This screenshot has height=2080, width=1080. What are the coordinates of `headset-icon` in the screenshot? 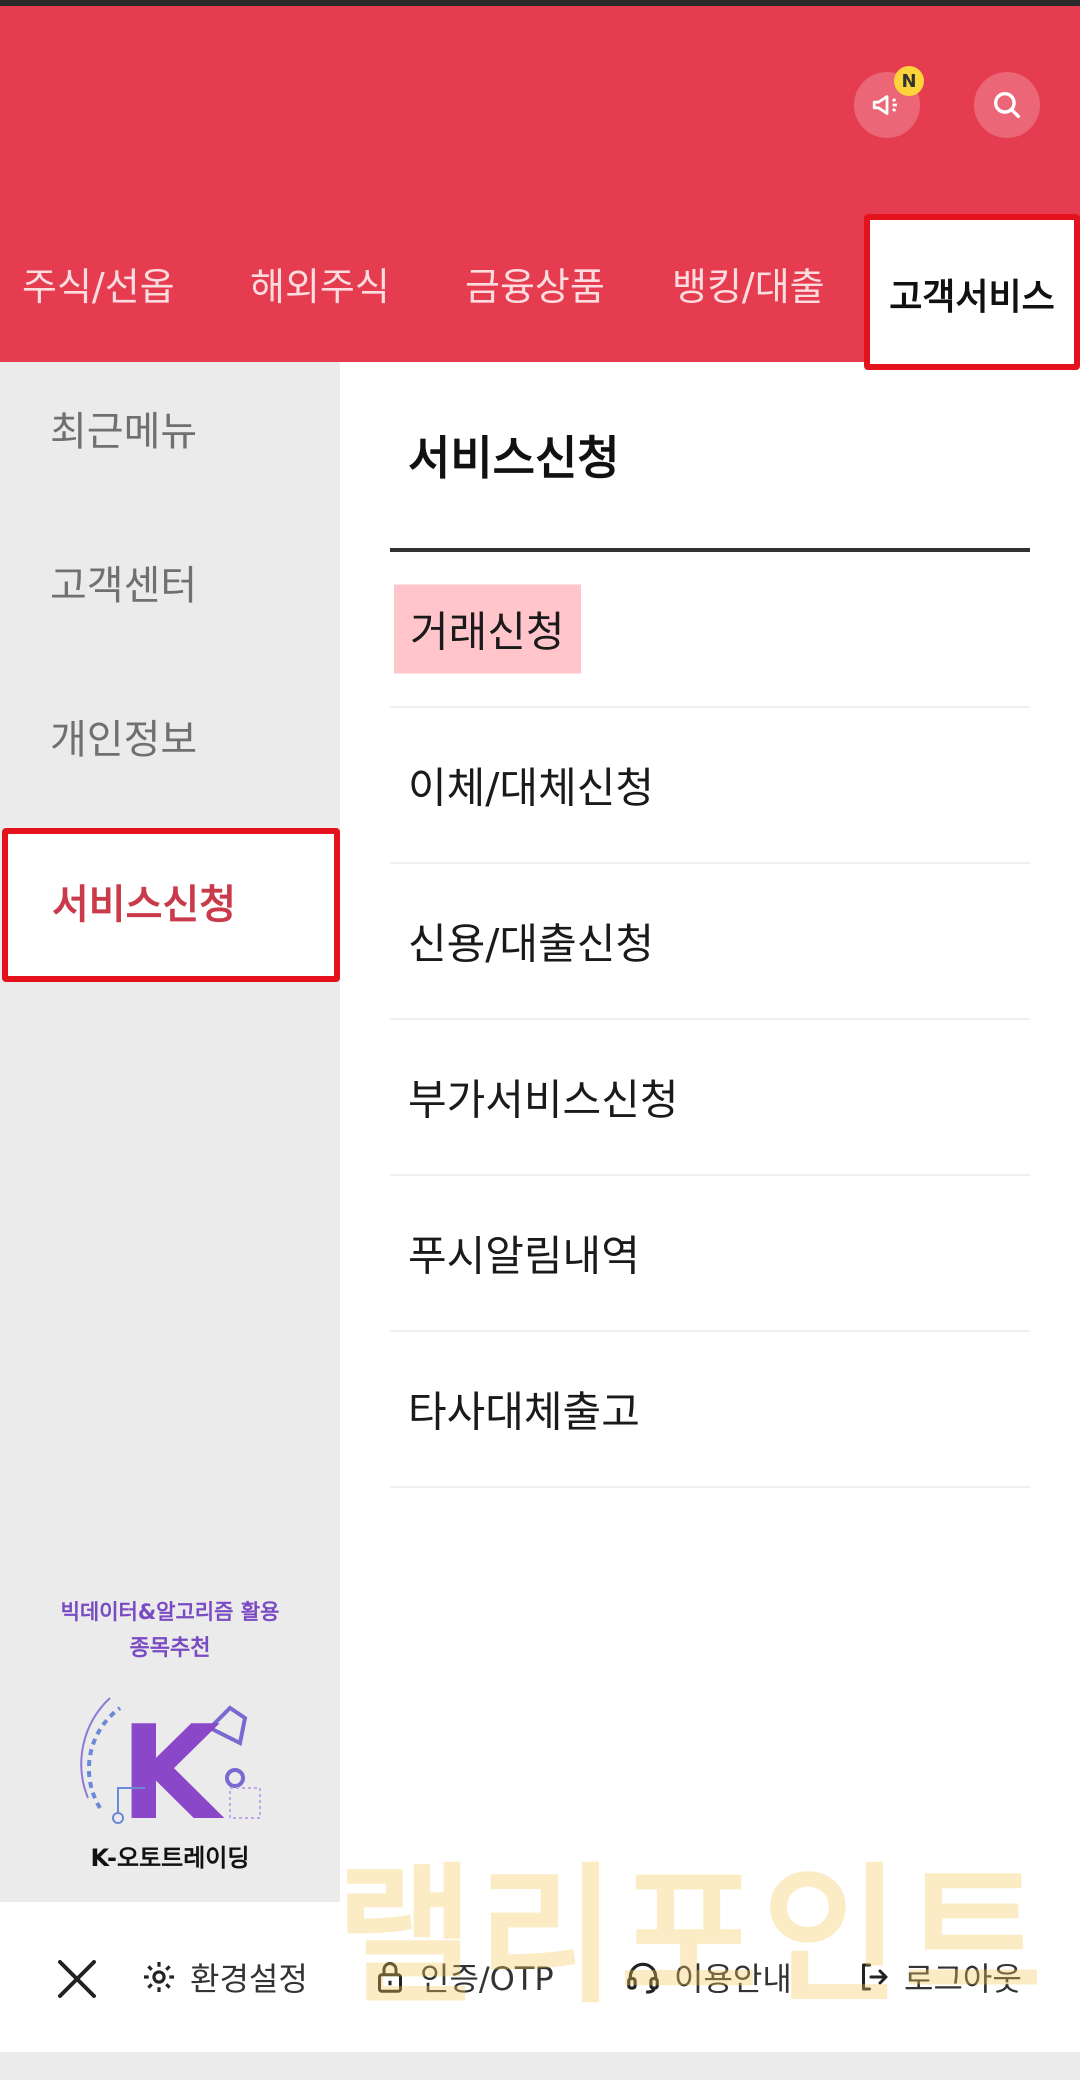 It's located at (643, 1978).